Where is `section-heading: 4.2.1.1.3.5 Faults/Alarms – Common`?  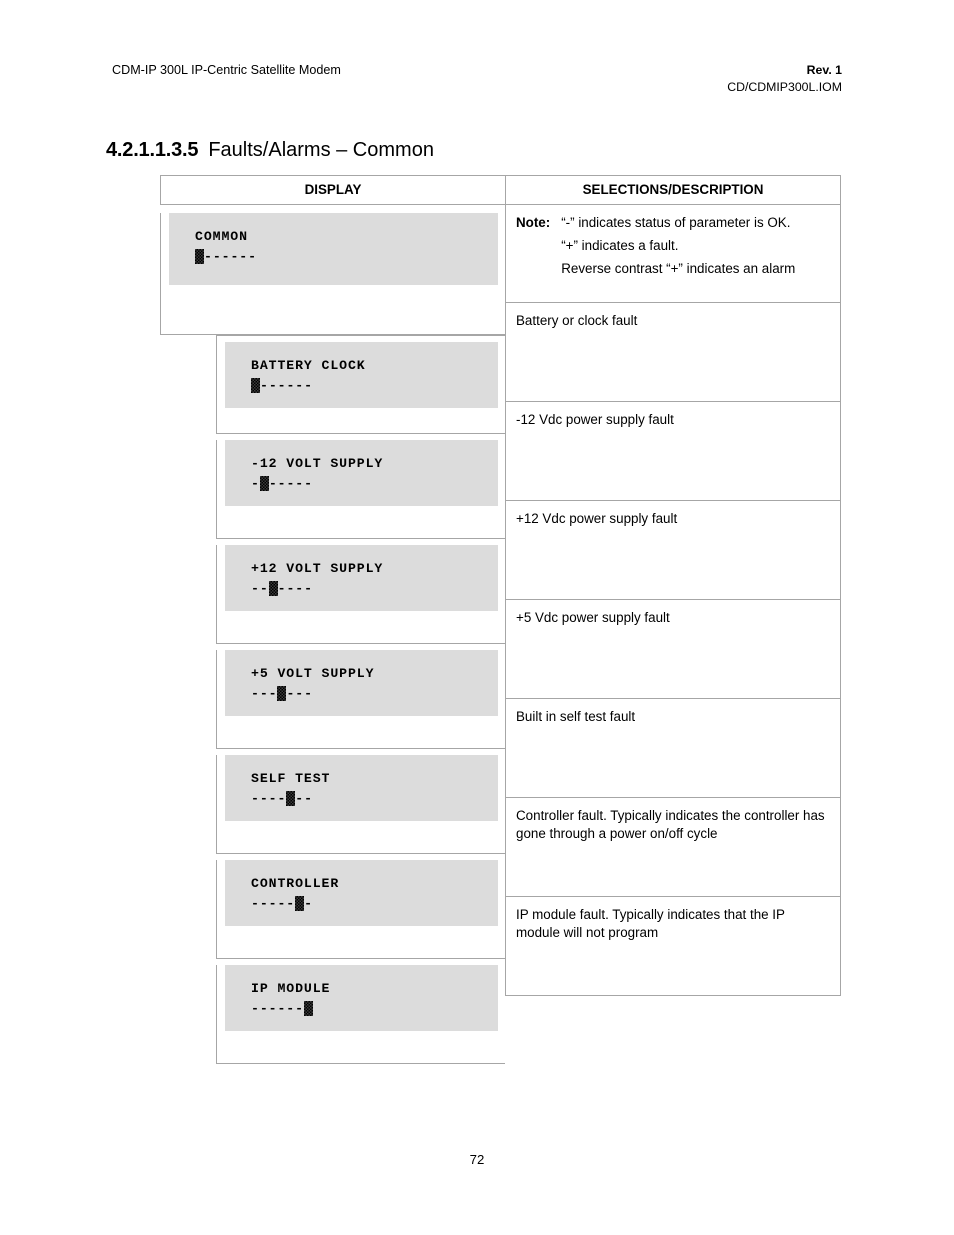
section-heading: 4.2.1.1.3.5 Faults/Alarms – Common is located at coordinates (270, 150).